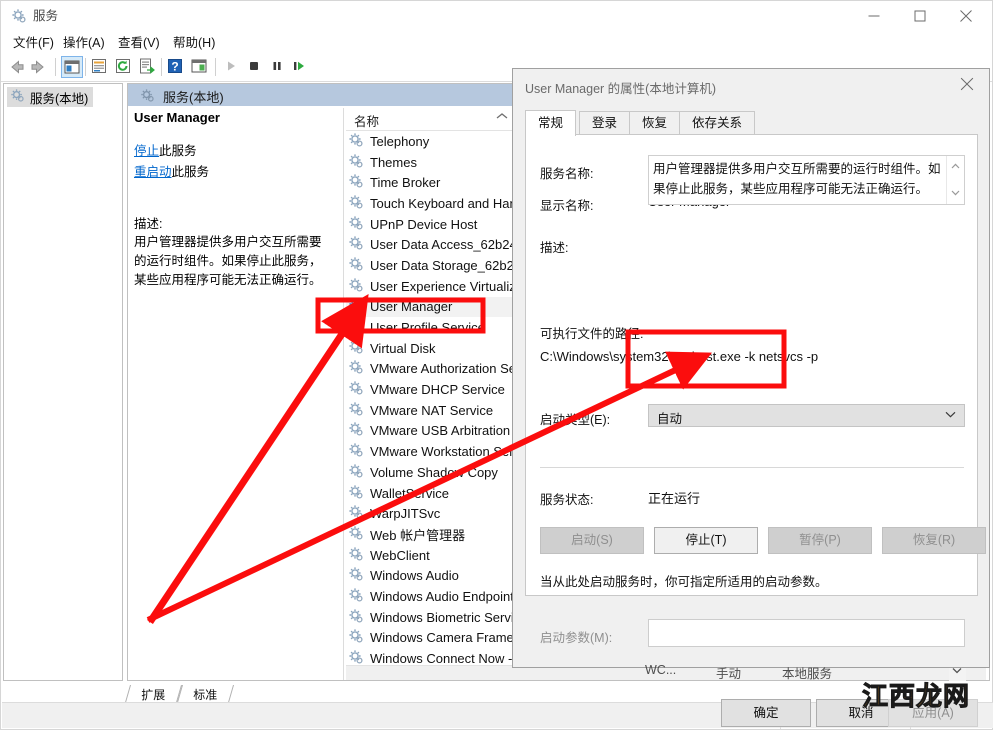 The height and width of the screenshot is (730, 993). I want to click on details-description-label: 描述:, so click(148, 224).